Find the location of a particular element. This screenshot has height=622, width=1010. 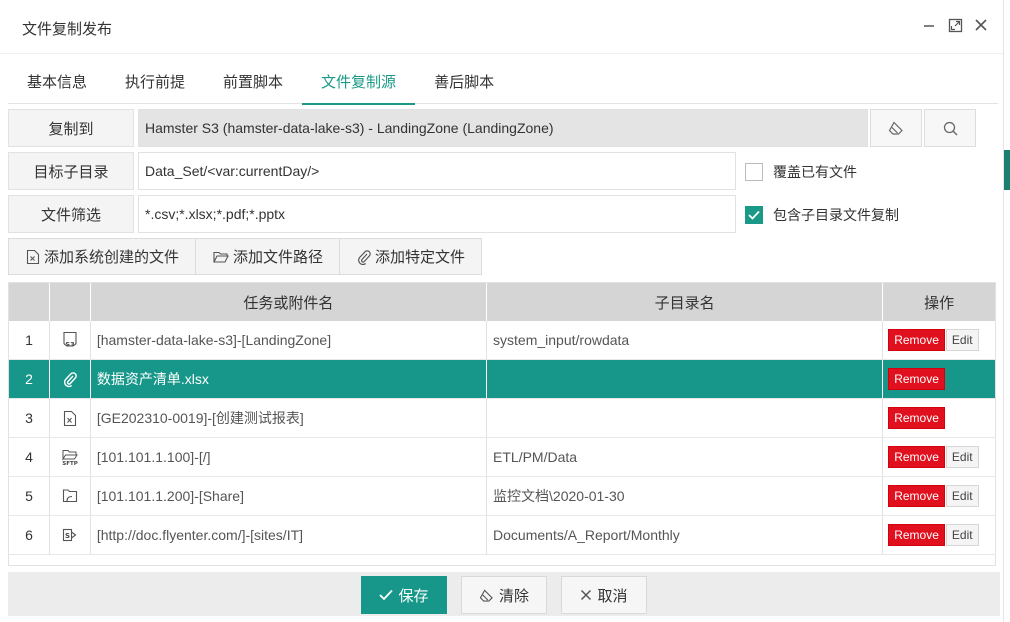

s3-icon: S3 is located at coordinates (70, 340).